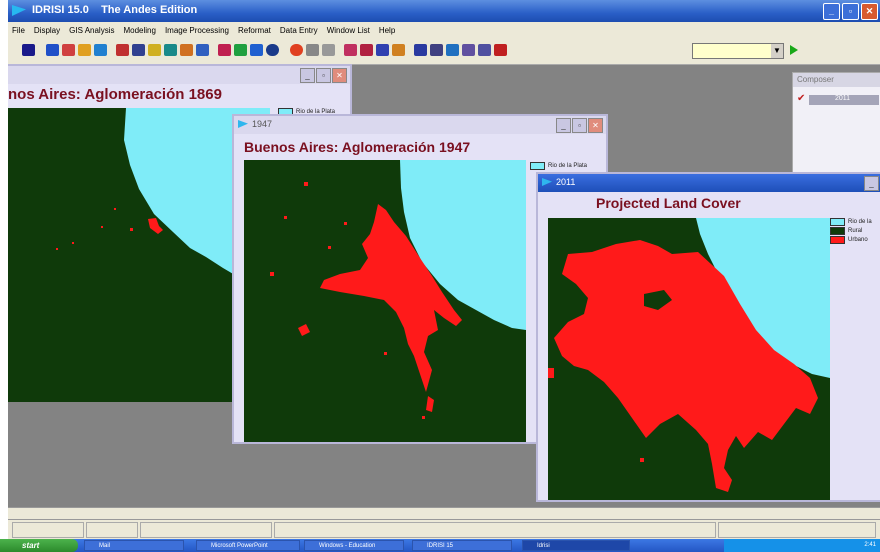  What do you see at coordinates (115, 94) in the screenshot?
I see `map-title-1869: nos Aires: Aglomeración 1869` at bounding box center [115, 94].